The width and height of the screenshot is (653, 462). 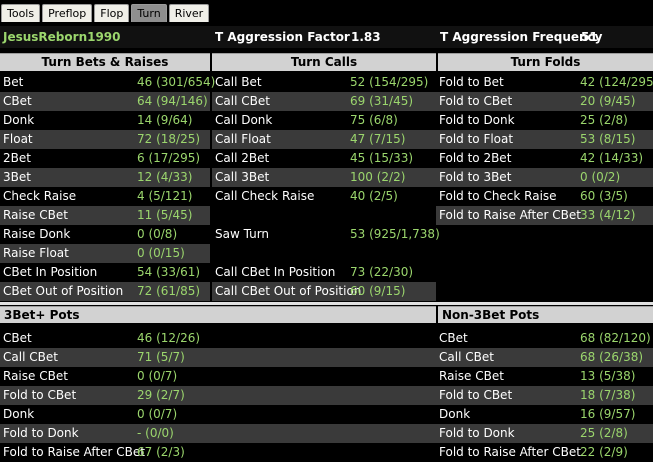 I want to click on stat-row: Fold to Check Raise 60 (3/5), so click(x=544, y=196).